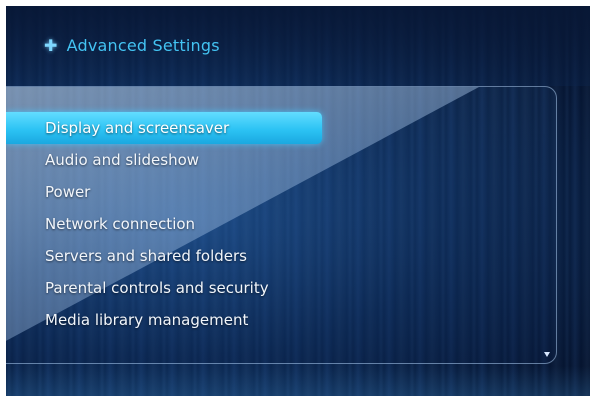 This screenshot has height=402, width=596. I want to click on page-title: Advanced Settings, so click(143, 45).